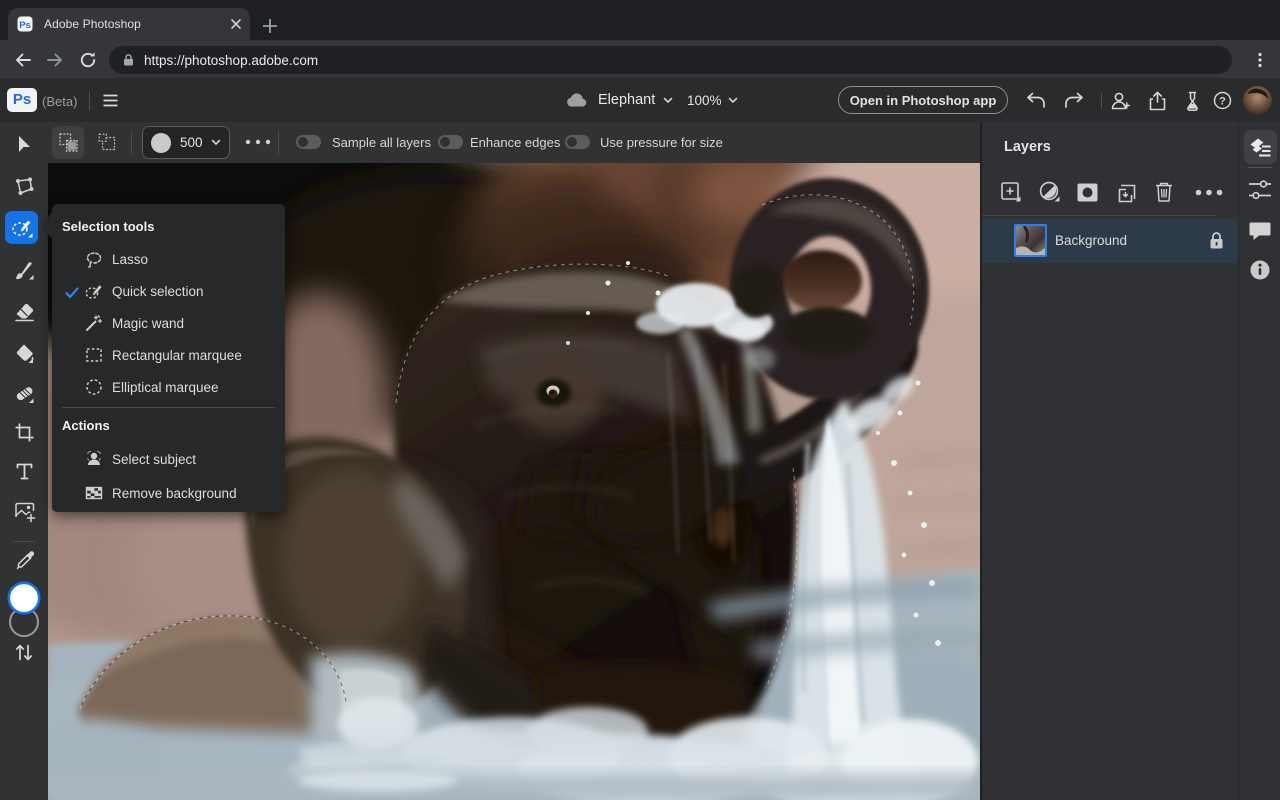 The image size is (1280, 800). What do you see at coordinates (25, 25) in the screenshot?
I see `svg-text: Ps` at bounding box center [25, 25].